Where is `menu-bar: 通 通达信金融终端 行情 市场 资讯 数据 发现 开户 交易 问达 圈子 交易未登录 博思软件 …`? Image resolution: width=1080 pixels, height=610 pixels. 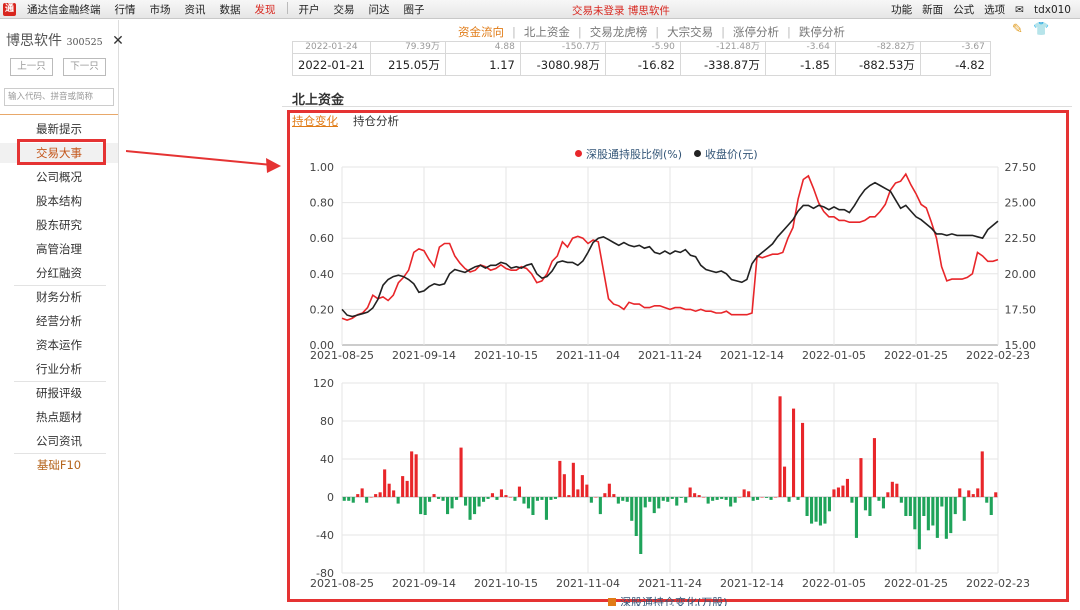
menu-bar: 通 通达信金融终端 行情 市场 资讯 数据 发现 开户 交易 问达 圈子 交易未登录 博思软件 … is located at coordinates (540, 9).